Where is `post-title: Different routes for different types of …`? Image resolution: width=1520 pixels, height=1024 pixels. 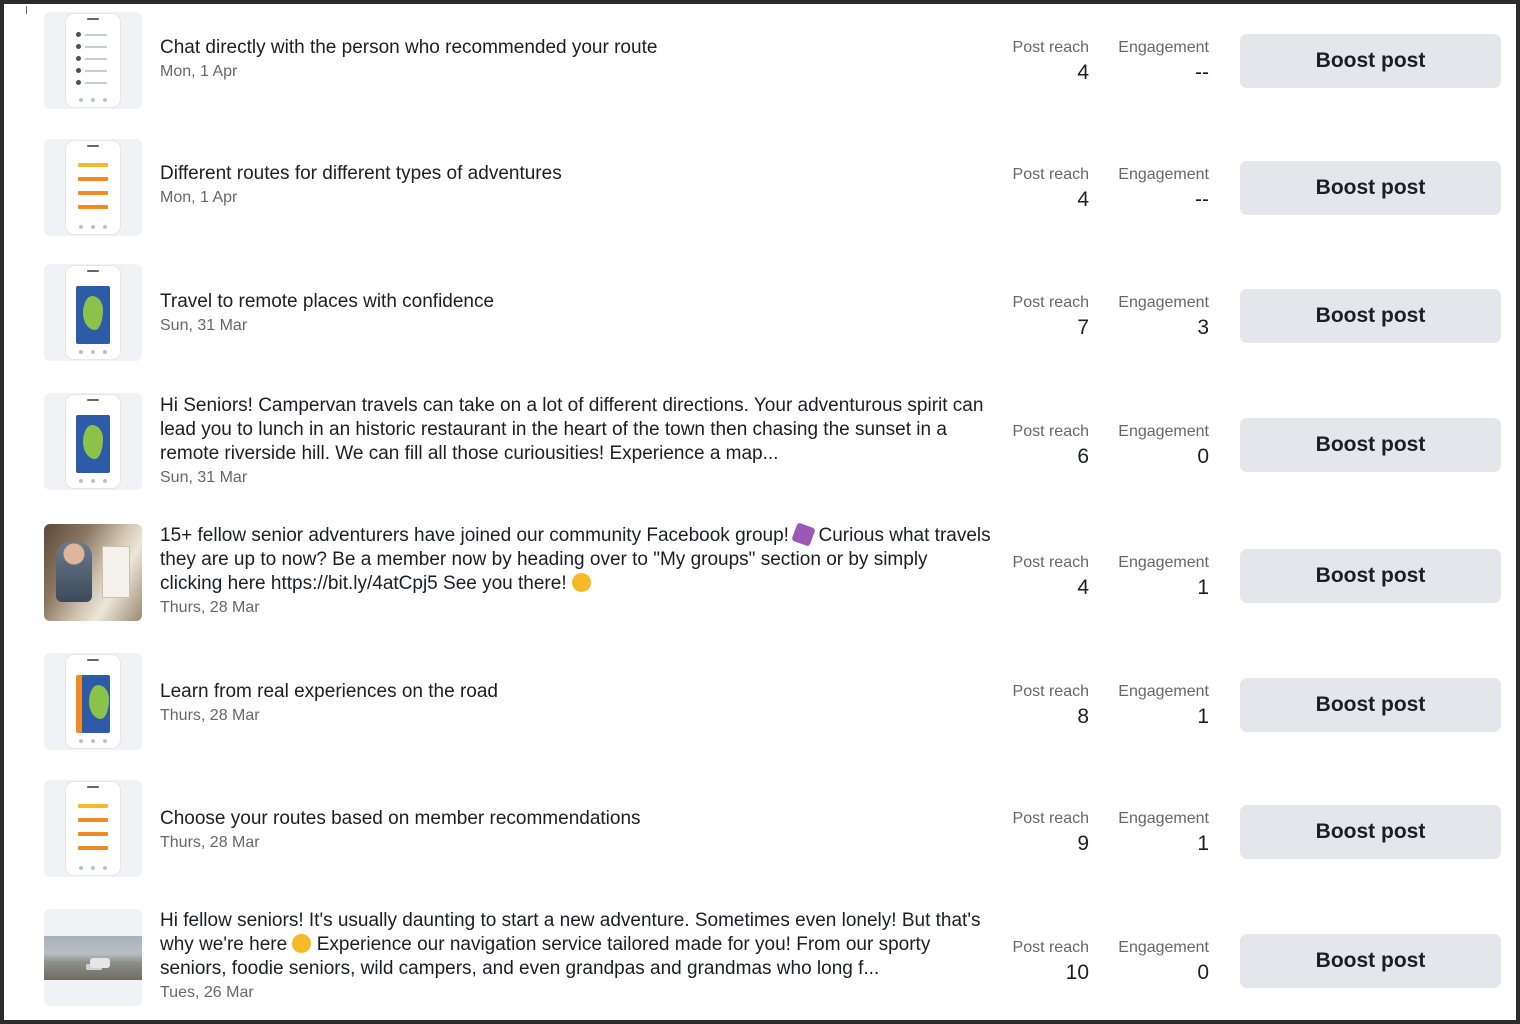
post-title: Different routes for different types of … is located at coordinates (361, 173).